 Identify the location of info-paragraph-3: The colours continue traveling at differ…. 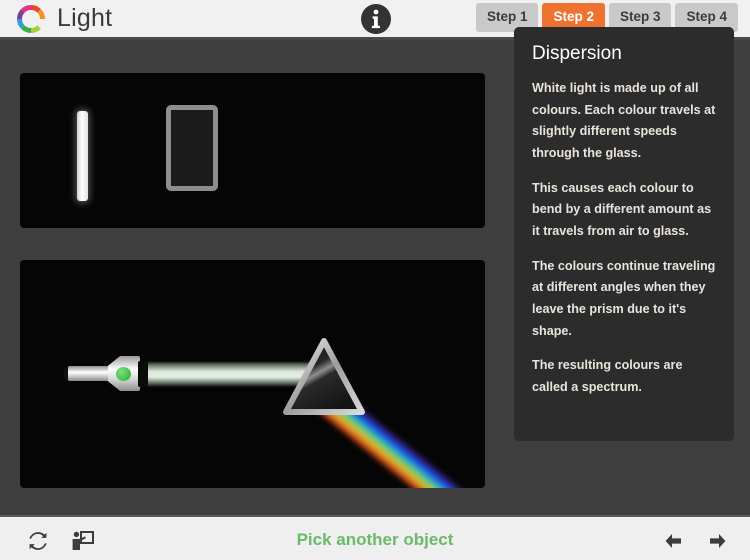
(624, 298).